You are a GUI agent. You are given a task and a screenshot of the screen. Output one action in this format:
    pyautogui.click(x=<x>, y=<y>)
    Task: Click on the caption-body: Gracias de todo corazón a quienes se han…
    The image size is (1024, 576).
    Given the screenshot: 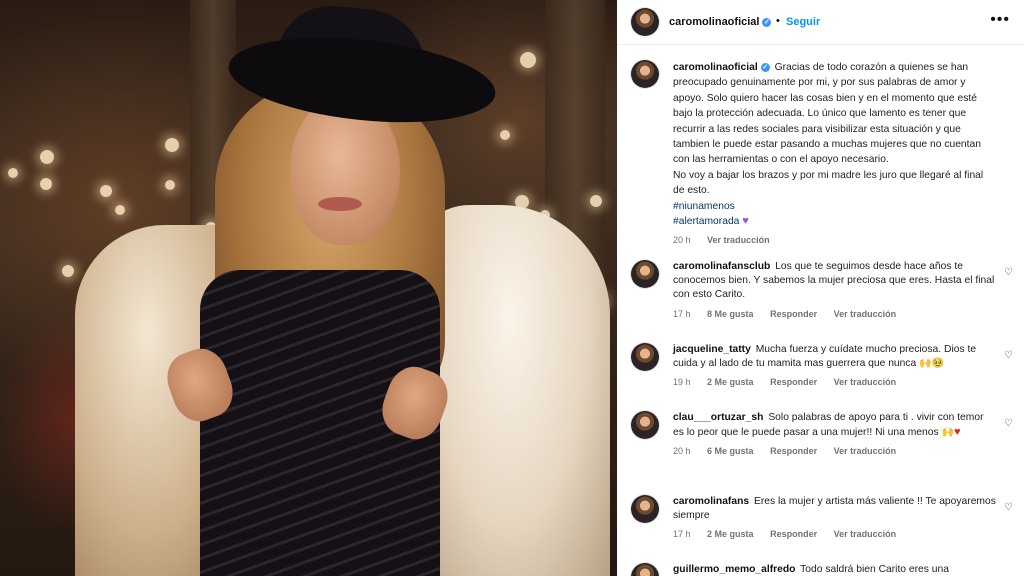 What is the action you would take?
    pyautogui.click(x=827, y=114)
    